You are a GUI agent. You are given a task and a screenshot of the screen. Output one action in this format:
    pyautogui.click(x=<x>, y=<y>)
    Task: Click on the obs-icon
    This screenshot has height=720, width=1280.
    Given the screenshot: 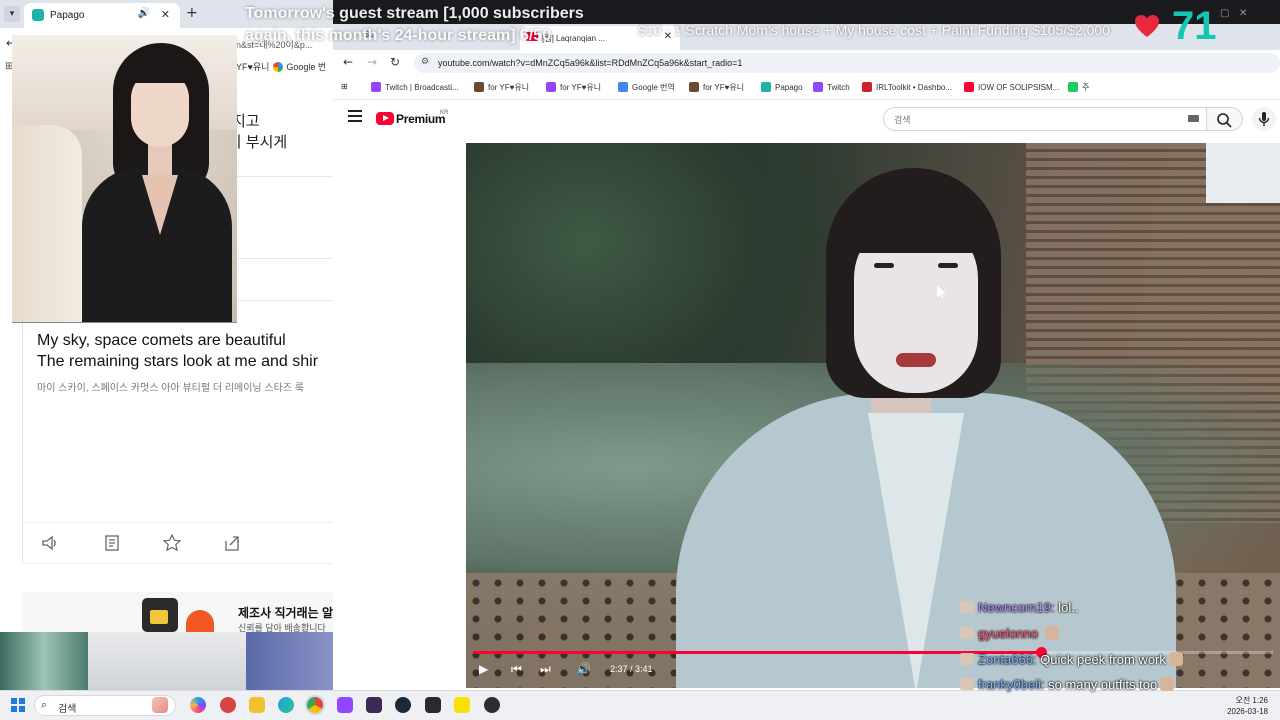 What is the action you would take?
    pyautogui.click(x=433, y=705)
    